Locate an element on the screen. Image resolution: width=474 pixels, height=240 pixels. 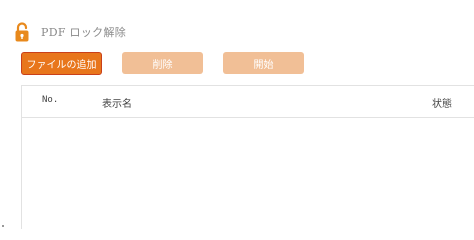
table-header: No. 表示名 状態 is located at coordinates (248, 101).